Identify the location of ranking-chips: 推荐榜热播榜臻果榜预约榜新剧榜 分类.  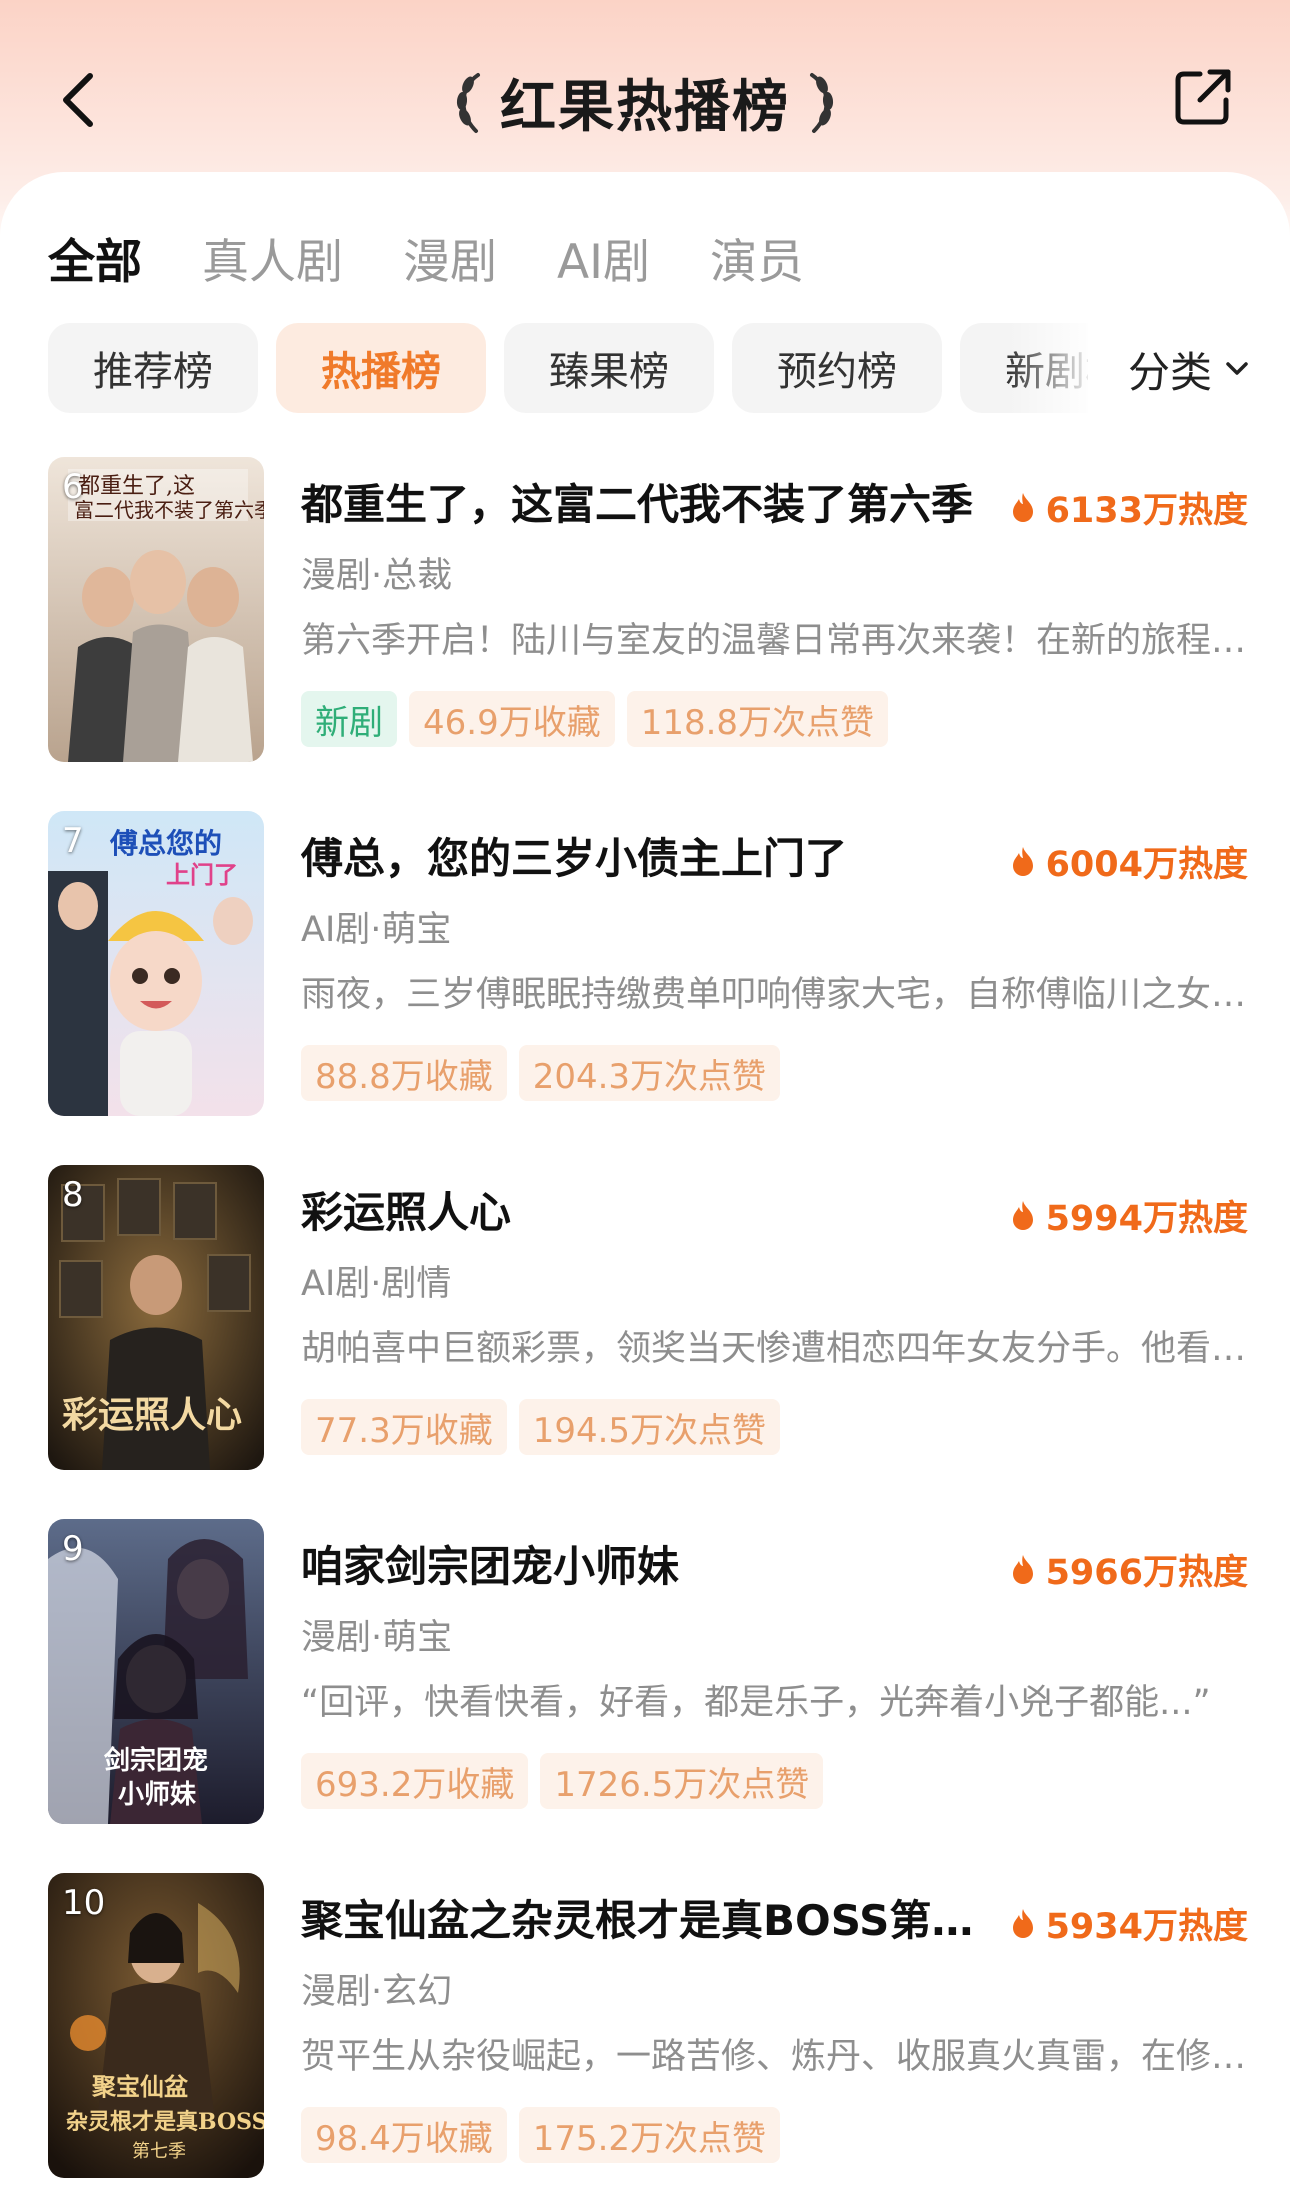
(669, 369).